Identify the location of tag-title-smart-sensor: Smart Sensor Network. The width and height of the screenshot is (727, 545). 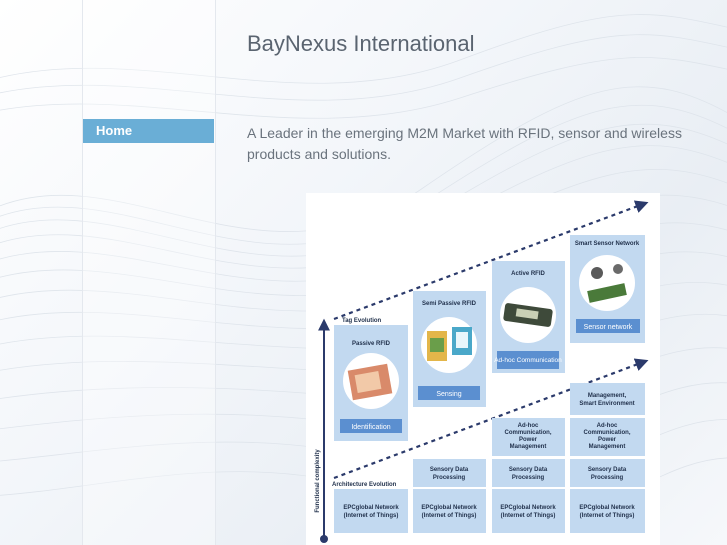
(607, 244).